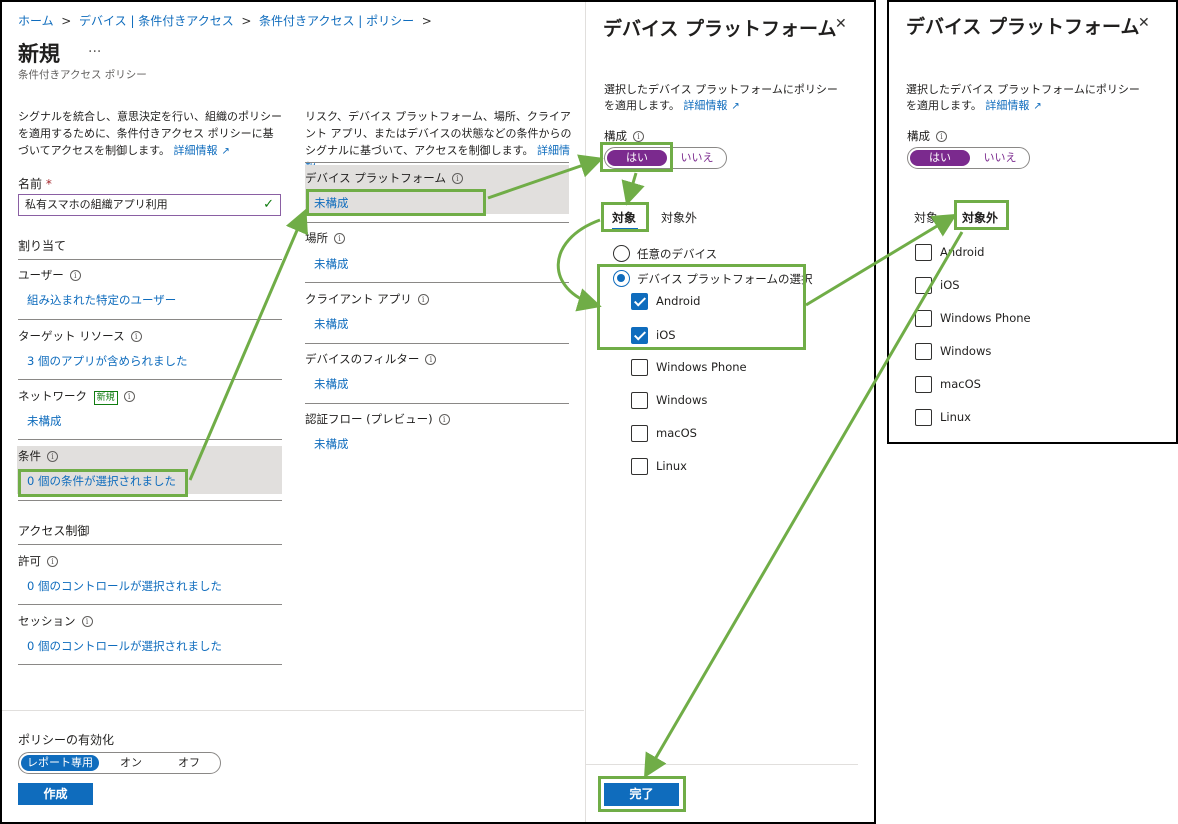 The image size is (1178, 824). Describe the element at coordinates (124, 586) in the screenshot. I see `grant-value-link: 0 個のコントロールが選択されました` at that location.